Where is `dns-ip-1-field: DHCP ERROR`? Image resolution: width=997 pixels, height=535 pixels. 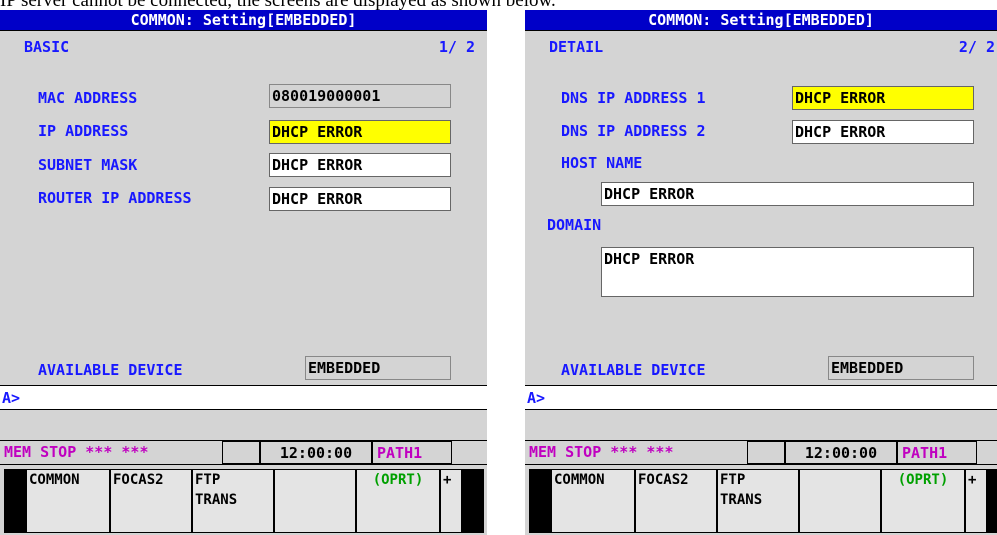
dns-ip-1-field: DHCP ERROR is located at coordinates (883, 98).